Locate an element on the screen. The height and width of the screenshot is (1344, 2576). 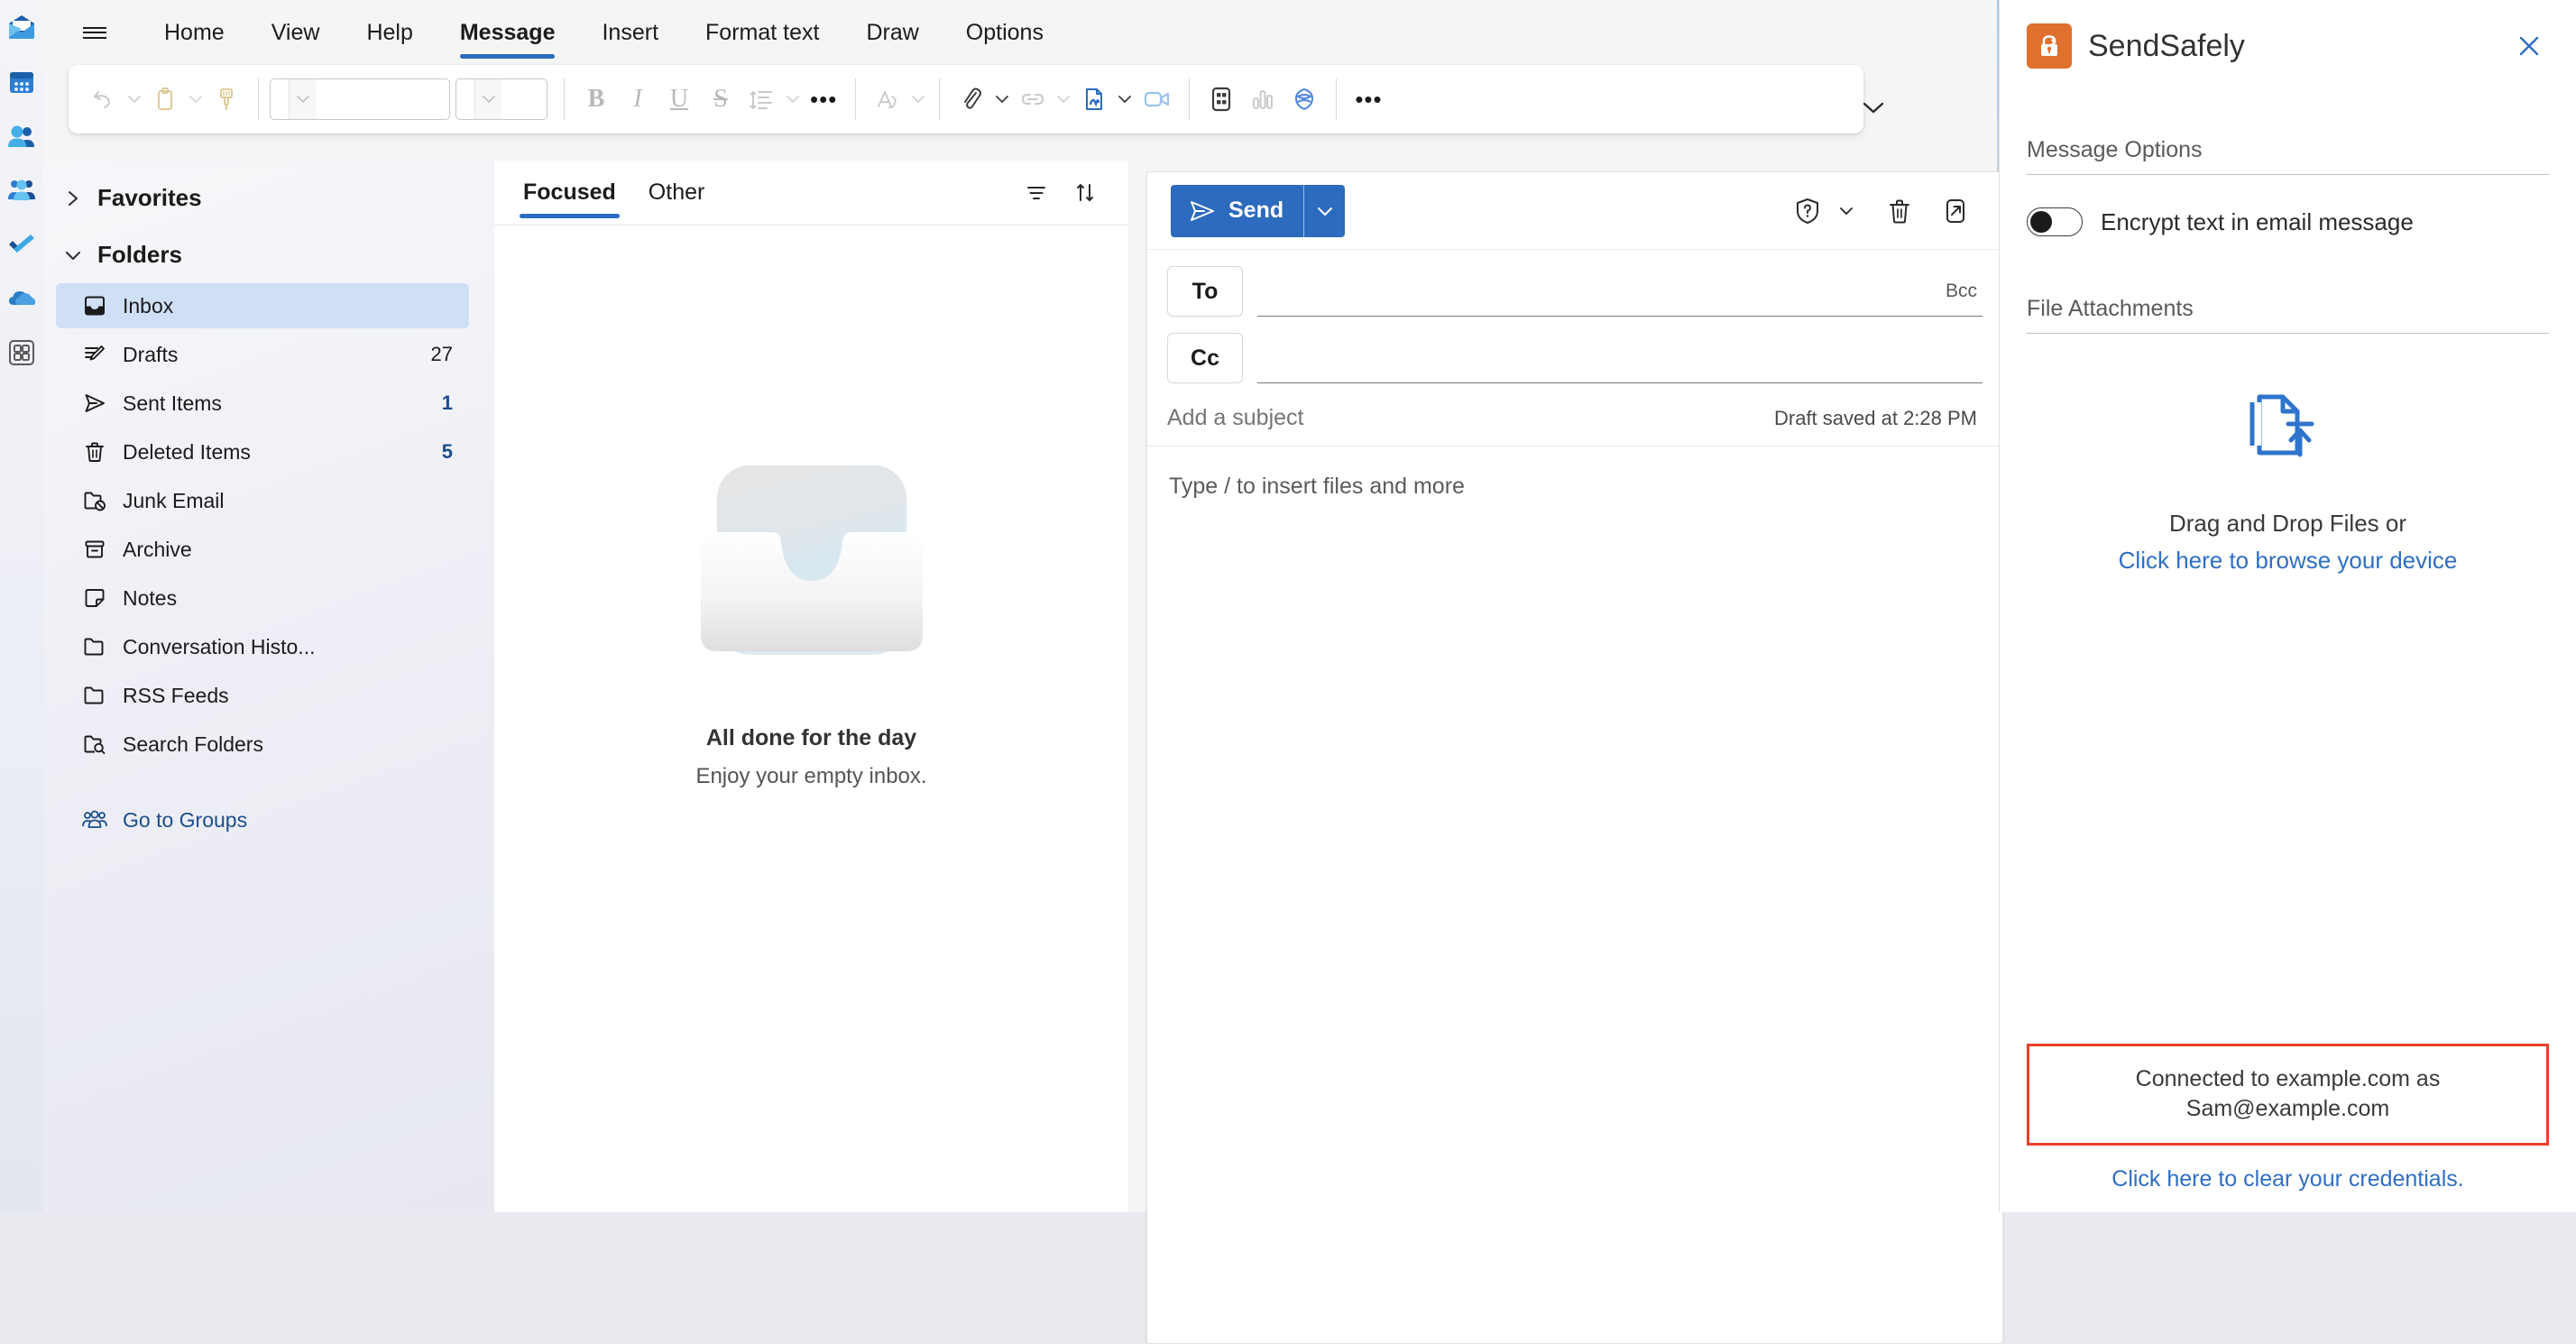
app-rail-item-apps is located at coordinates (22, 352).